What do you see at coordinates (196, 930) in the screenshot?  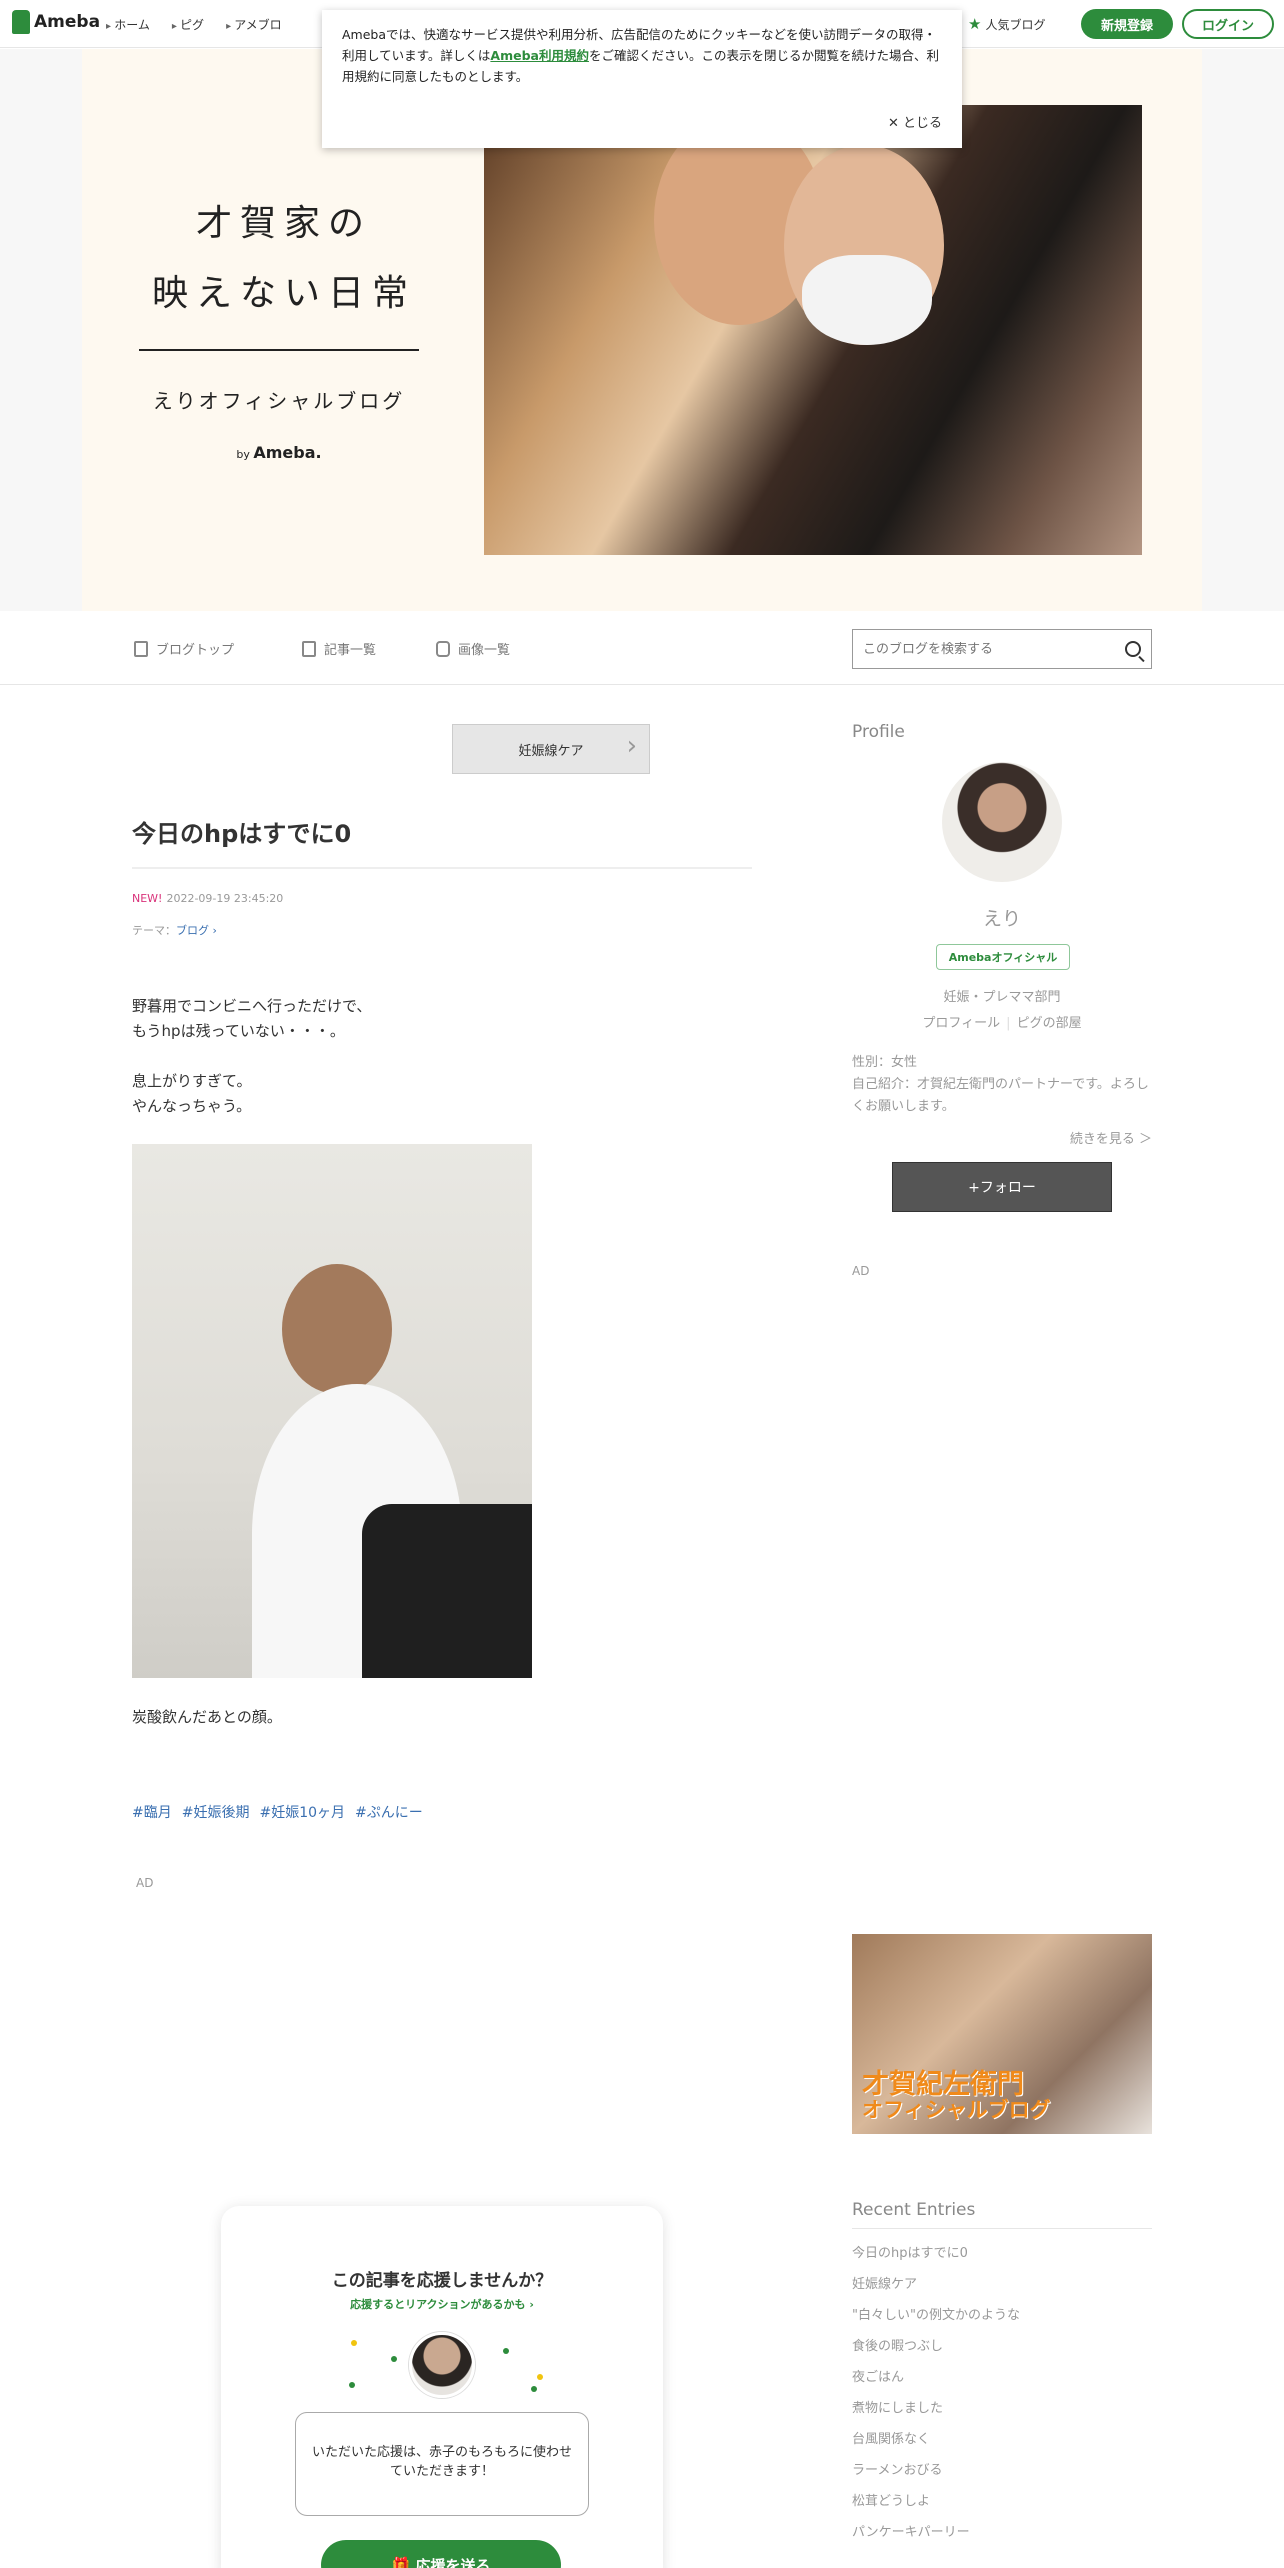 I see `theme-link: ブログ ›` at bounding box center [196, 930].